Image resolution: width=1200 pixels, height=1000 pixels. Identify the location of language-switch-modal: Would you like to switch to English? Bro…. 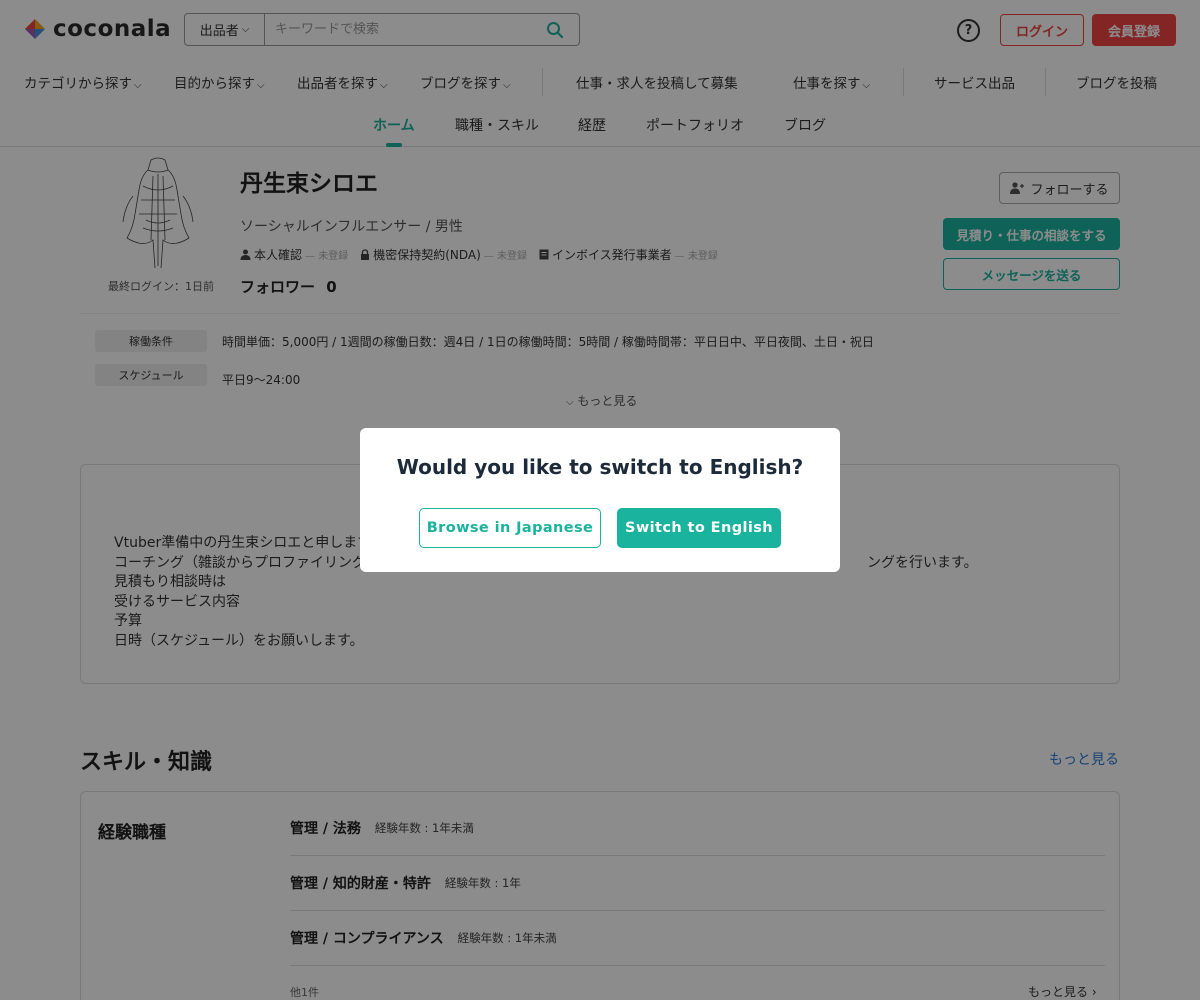
(600, 500).